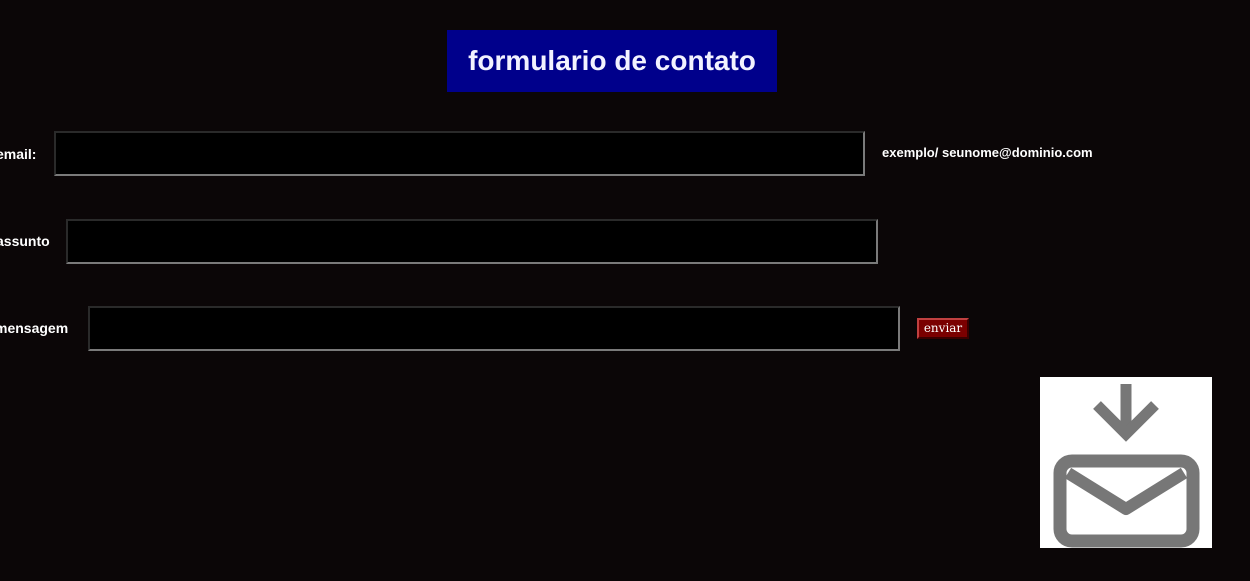  What do you see at coordinates (25, 241) in the screenshot?
I see `subject-label: assunto` at bounding box center [25, 241].